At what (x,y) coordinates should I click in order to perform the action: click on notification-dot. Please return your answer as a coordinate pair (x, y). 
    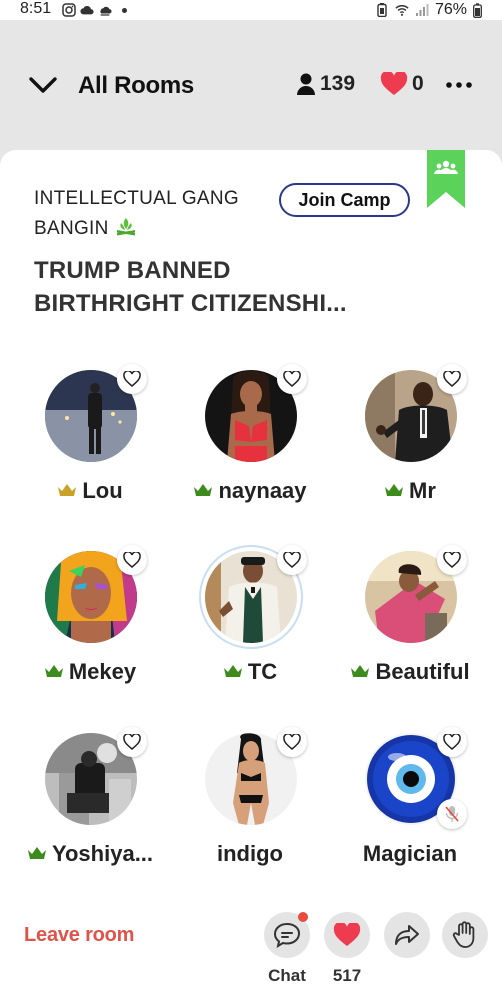
    Looking at the image, I should click on (124, 10).